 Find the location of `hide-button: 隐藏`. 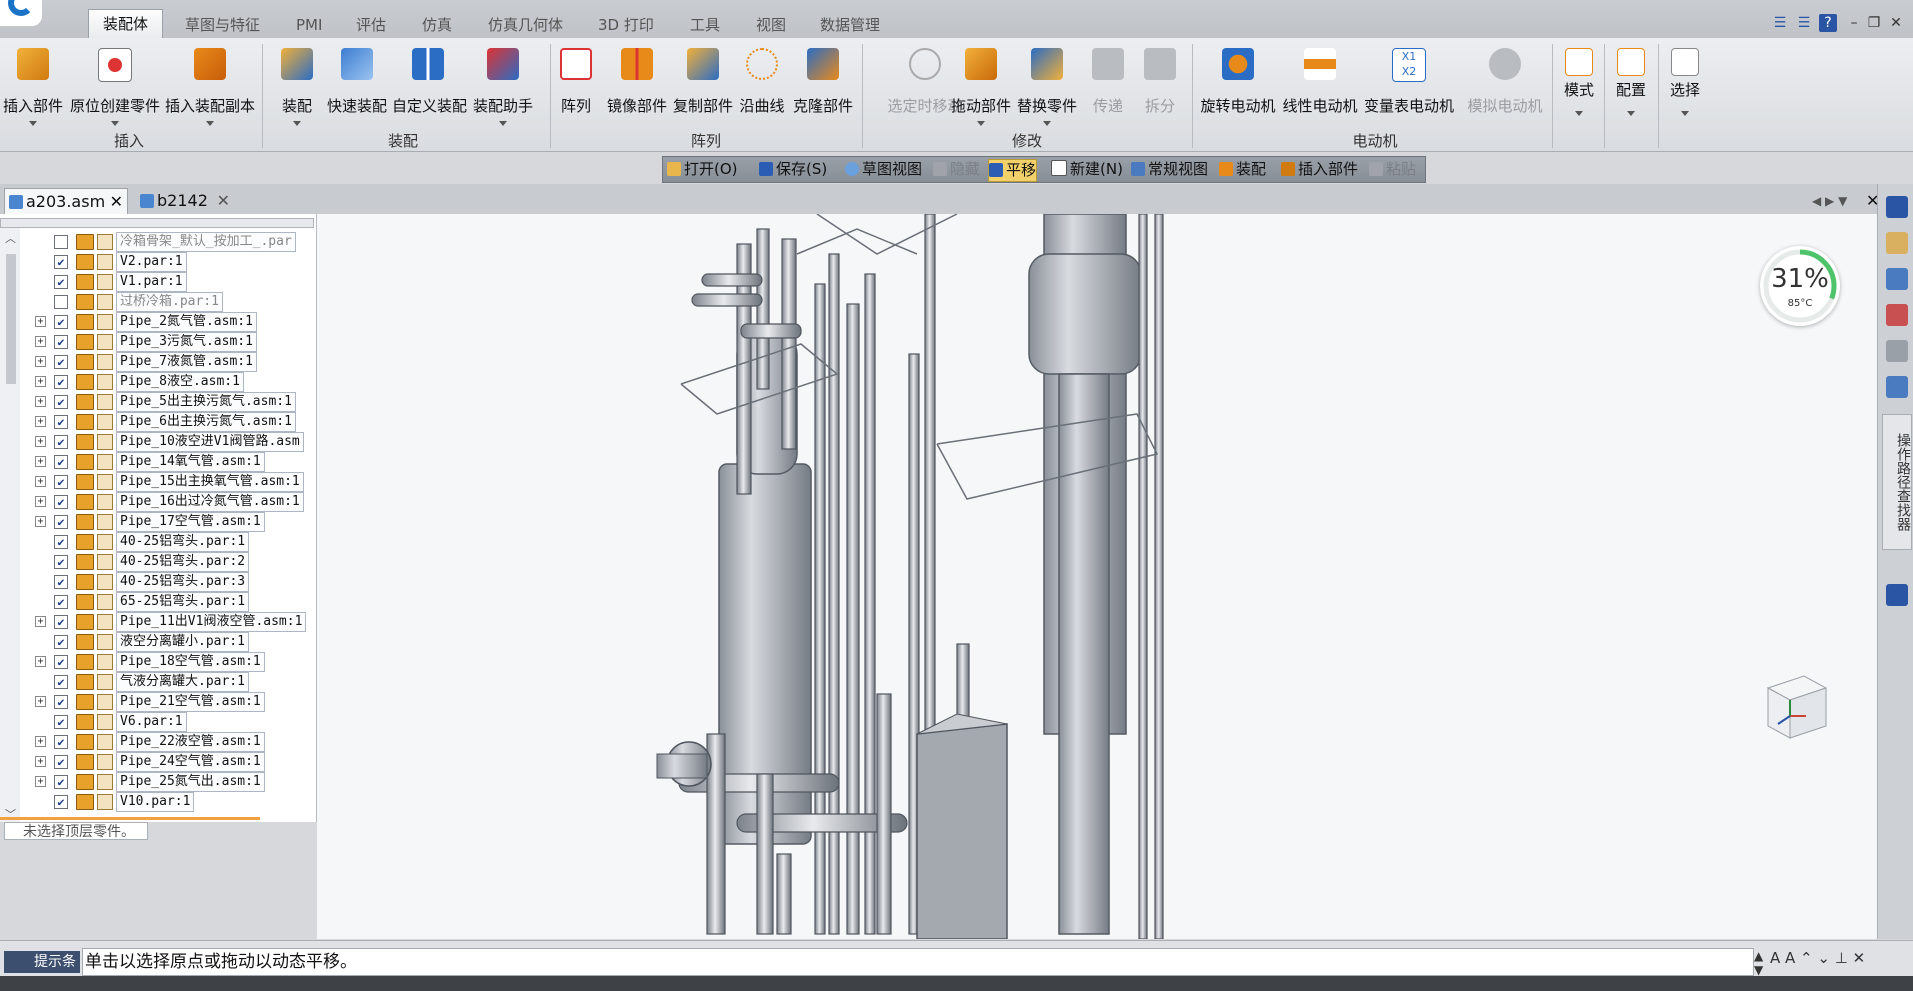

hide-button: 隐藏 is located at coordinates (956, 169).